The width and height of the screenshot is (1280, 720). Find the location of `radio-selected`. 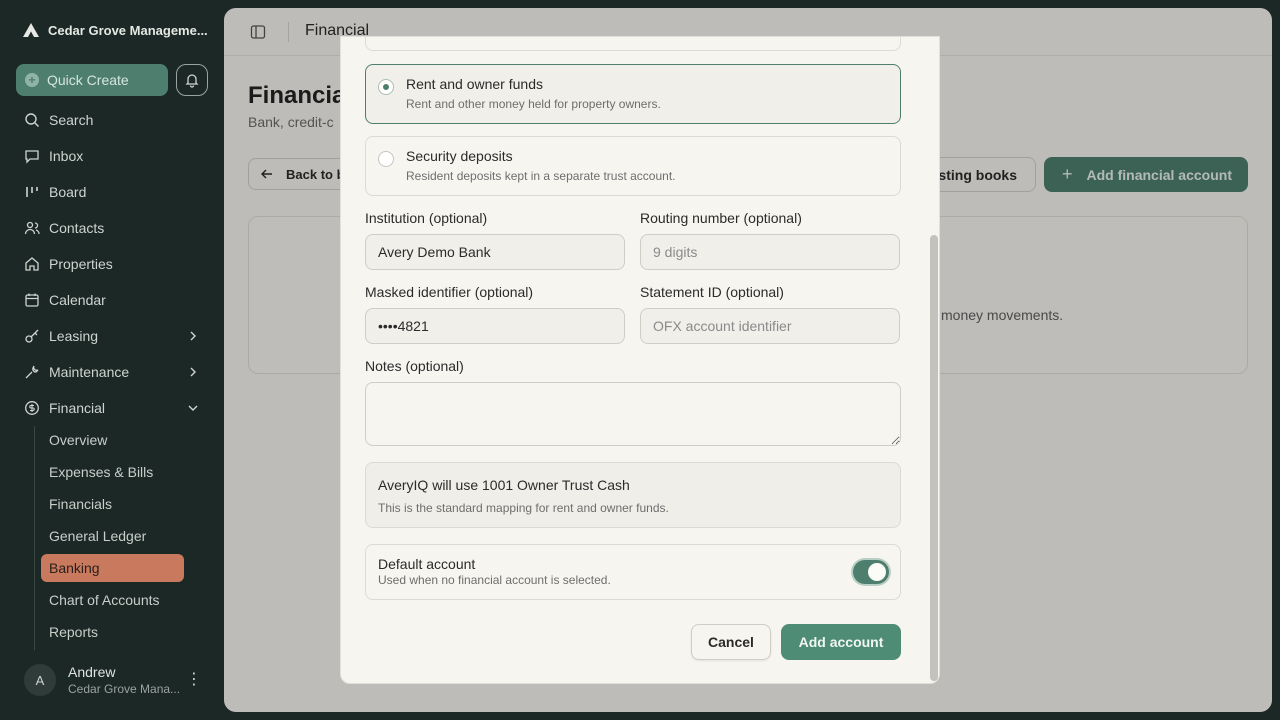

radio-selected is located at coordinates (386, 87).